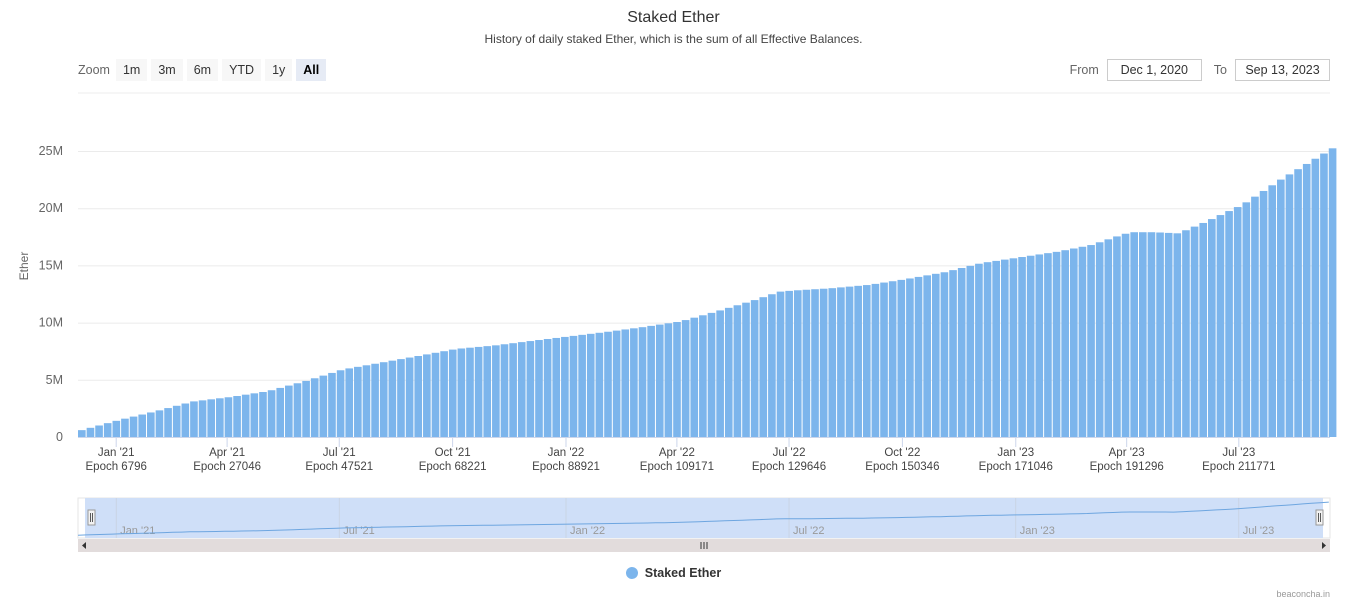 This screenshot has height=605, width=1347. What do you see at coordinates (91, 517) in the screenshot?
I see `navigator-left-handle` at bounding box center [91, 517].